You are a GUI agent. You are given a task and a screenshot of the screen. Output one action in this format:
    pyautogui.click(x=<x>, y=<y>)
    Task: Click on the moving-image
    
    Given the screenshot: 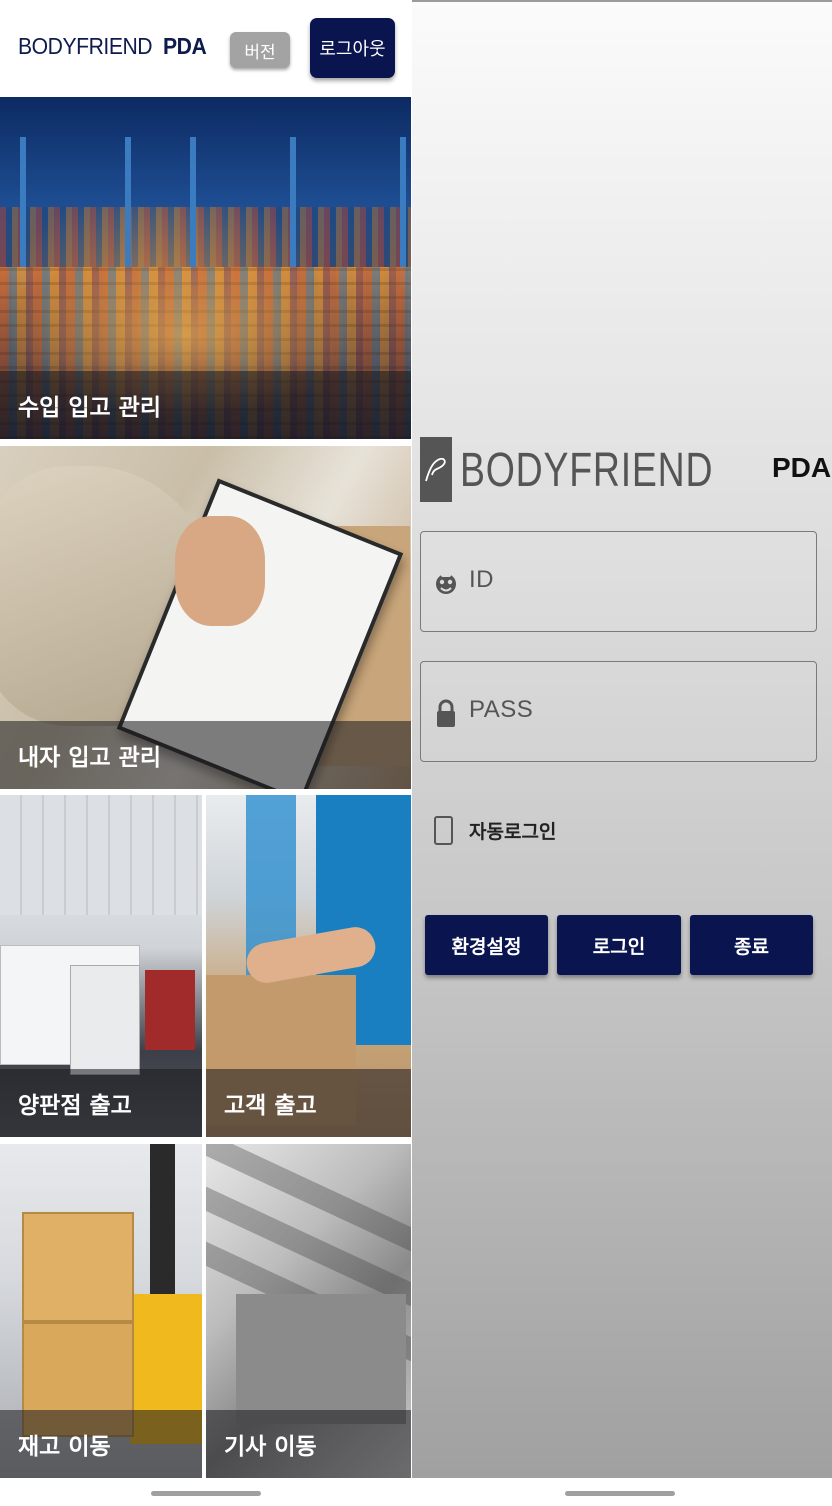 What is the action you would take?
    pyautogui.click(x=321, y=1359)
    